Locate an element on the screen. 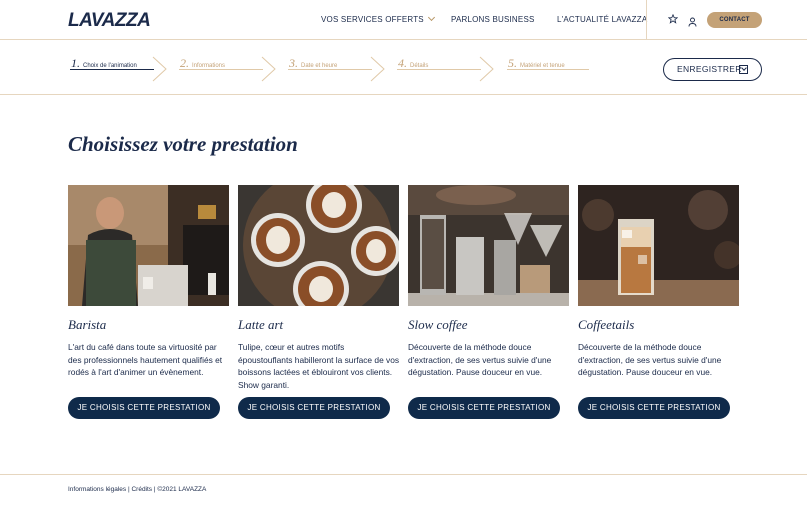 This screenshot has height=505, width=807. card-title: Coffeetails is located at coordinates (606, 324).